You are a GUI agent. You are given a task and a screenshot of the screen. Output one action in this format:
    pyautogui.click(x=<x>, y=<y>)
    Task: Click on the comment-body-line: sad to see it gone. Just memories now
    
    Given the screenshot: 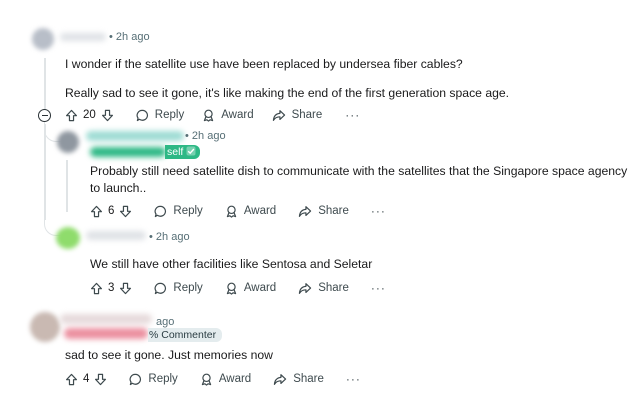 What is the action you would take?
    pyautogui.click(x=169, y=355)
    